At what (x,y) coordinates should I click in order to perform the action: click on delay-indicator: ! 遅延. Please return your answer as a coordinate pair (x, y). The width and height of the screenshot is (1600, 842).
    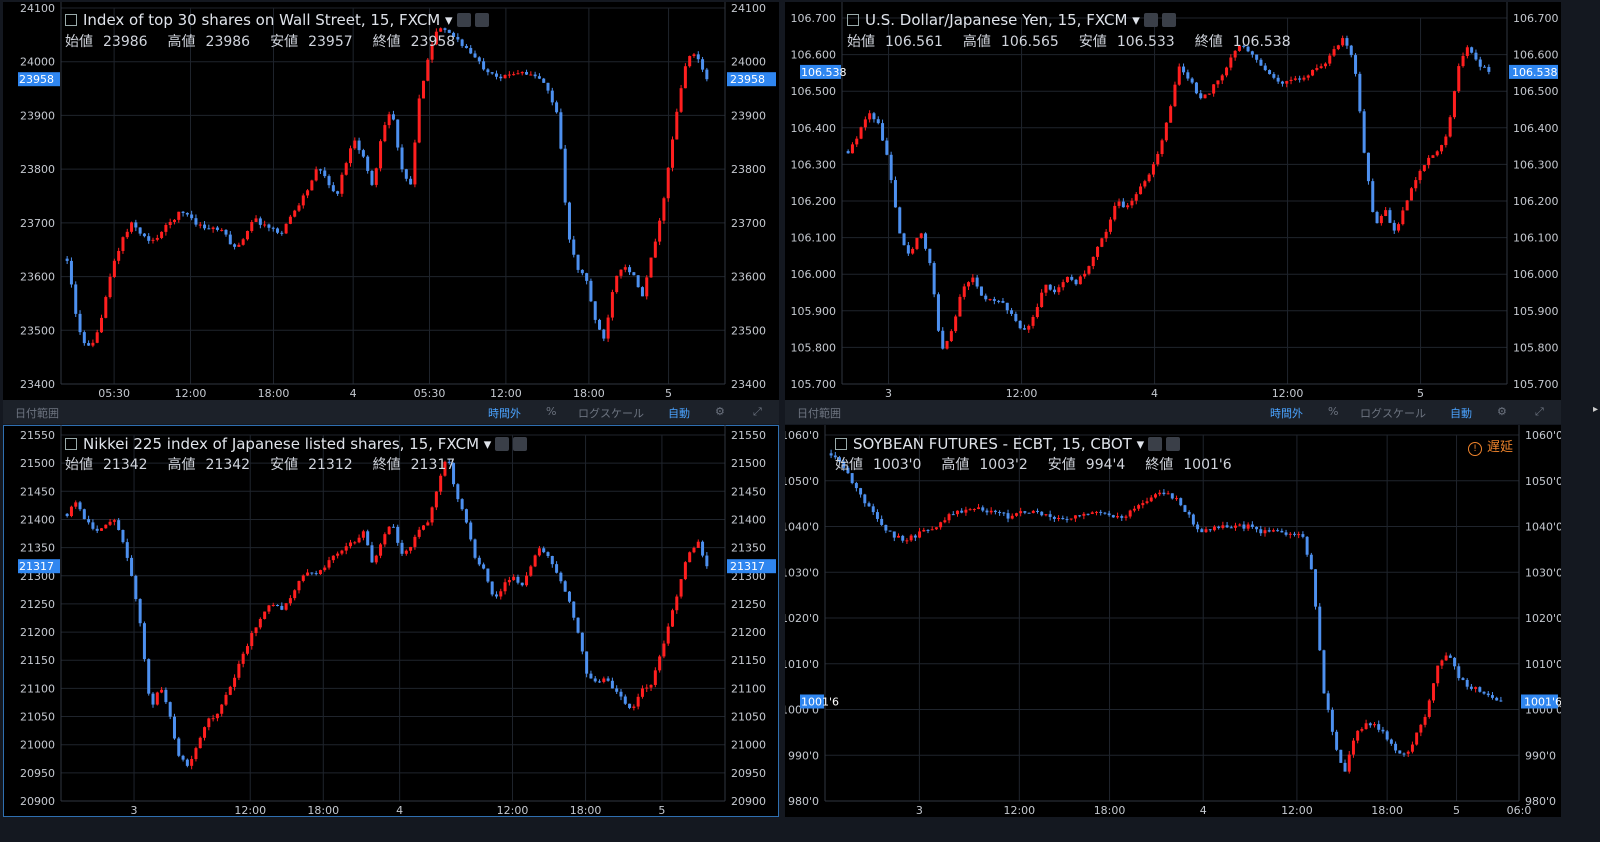
    Looking at the image, I should click on (1490, 446).